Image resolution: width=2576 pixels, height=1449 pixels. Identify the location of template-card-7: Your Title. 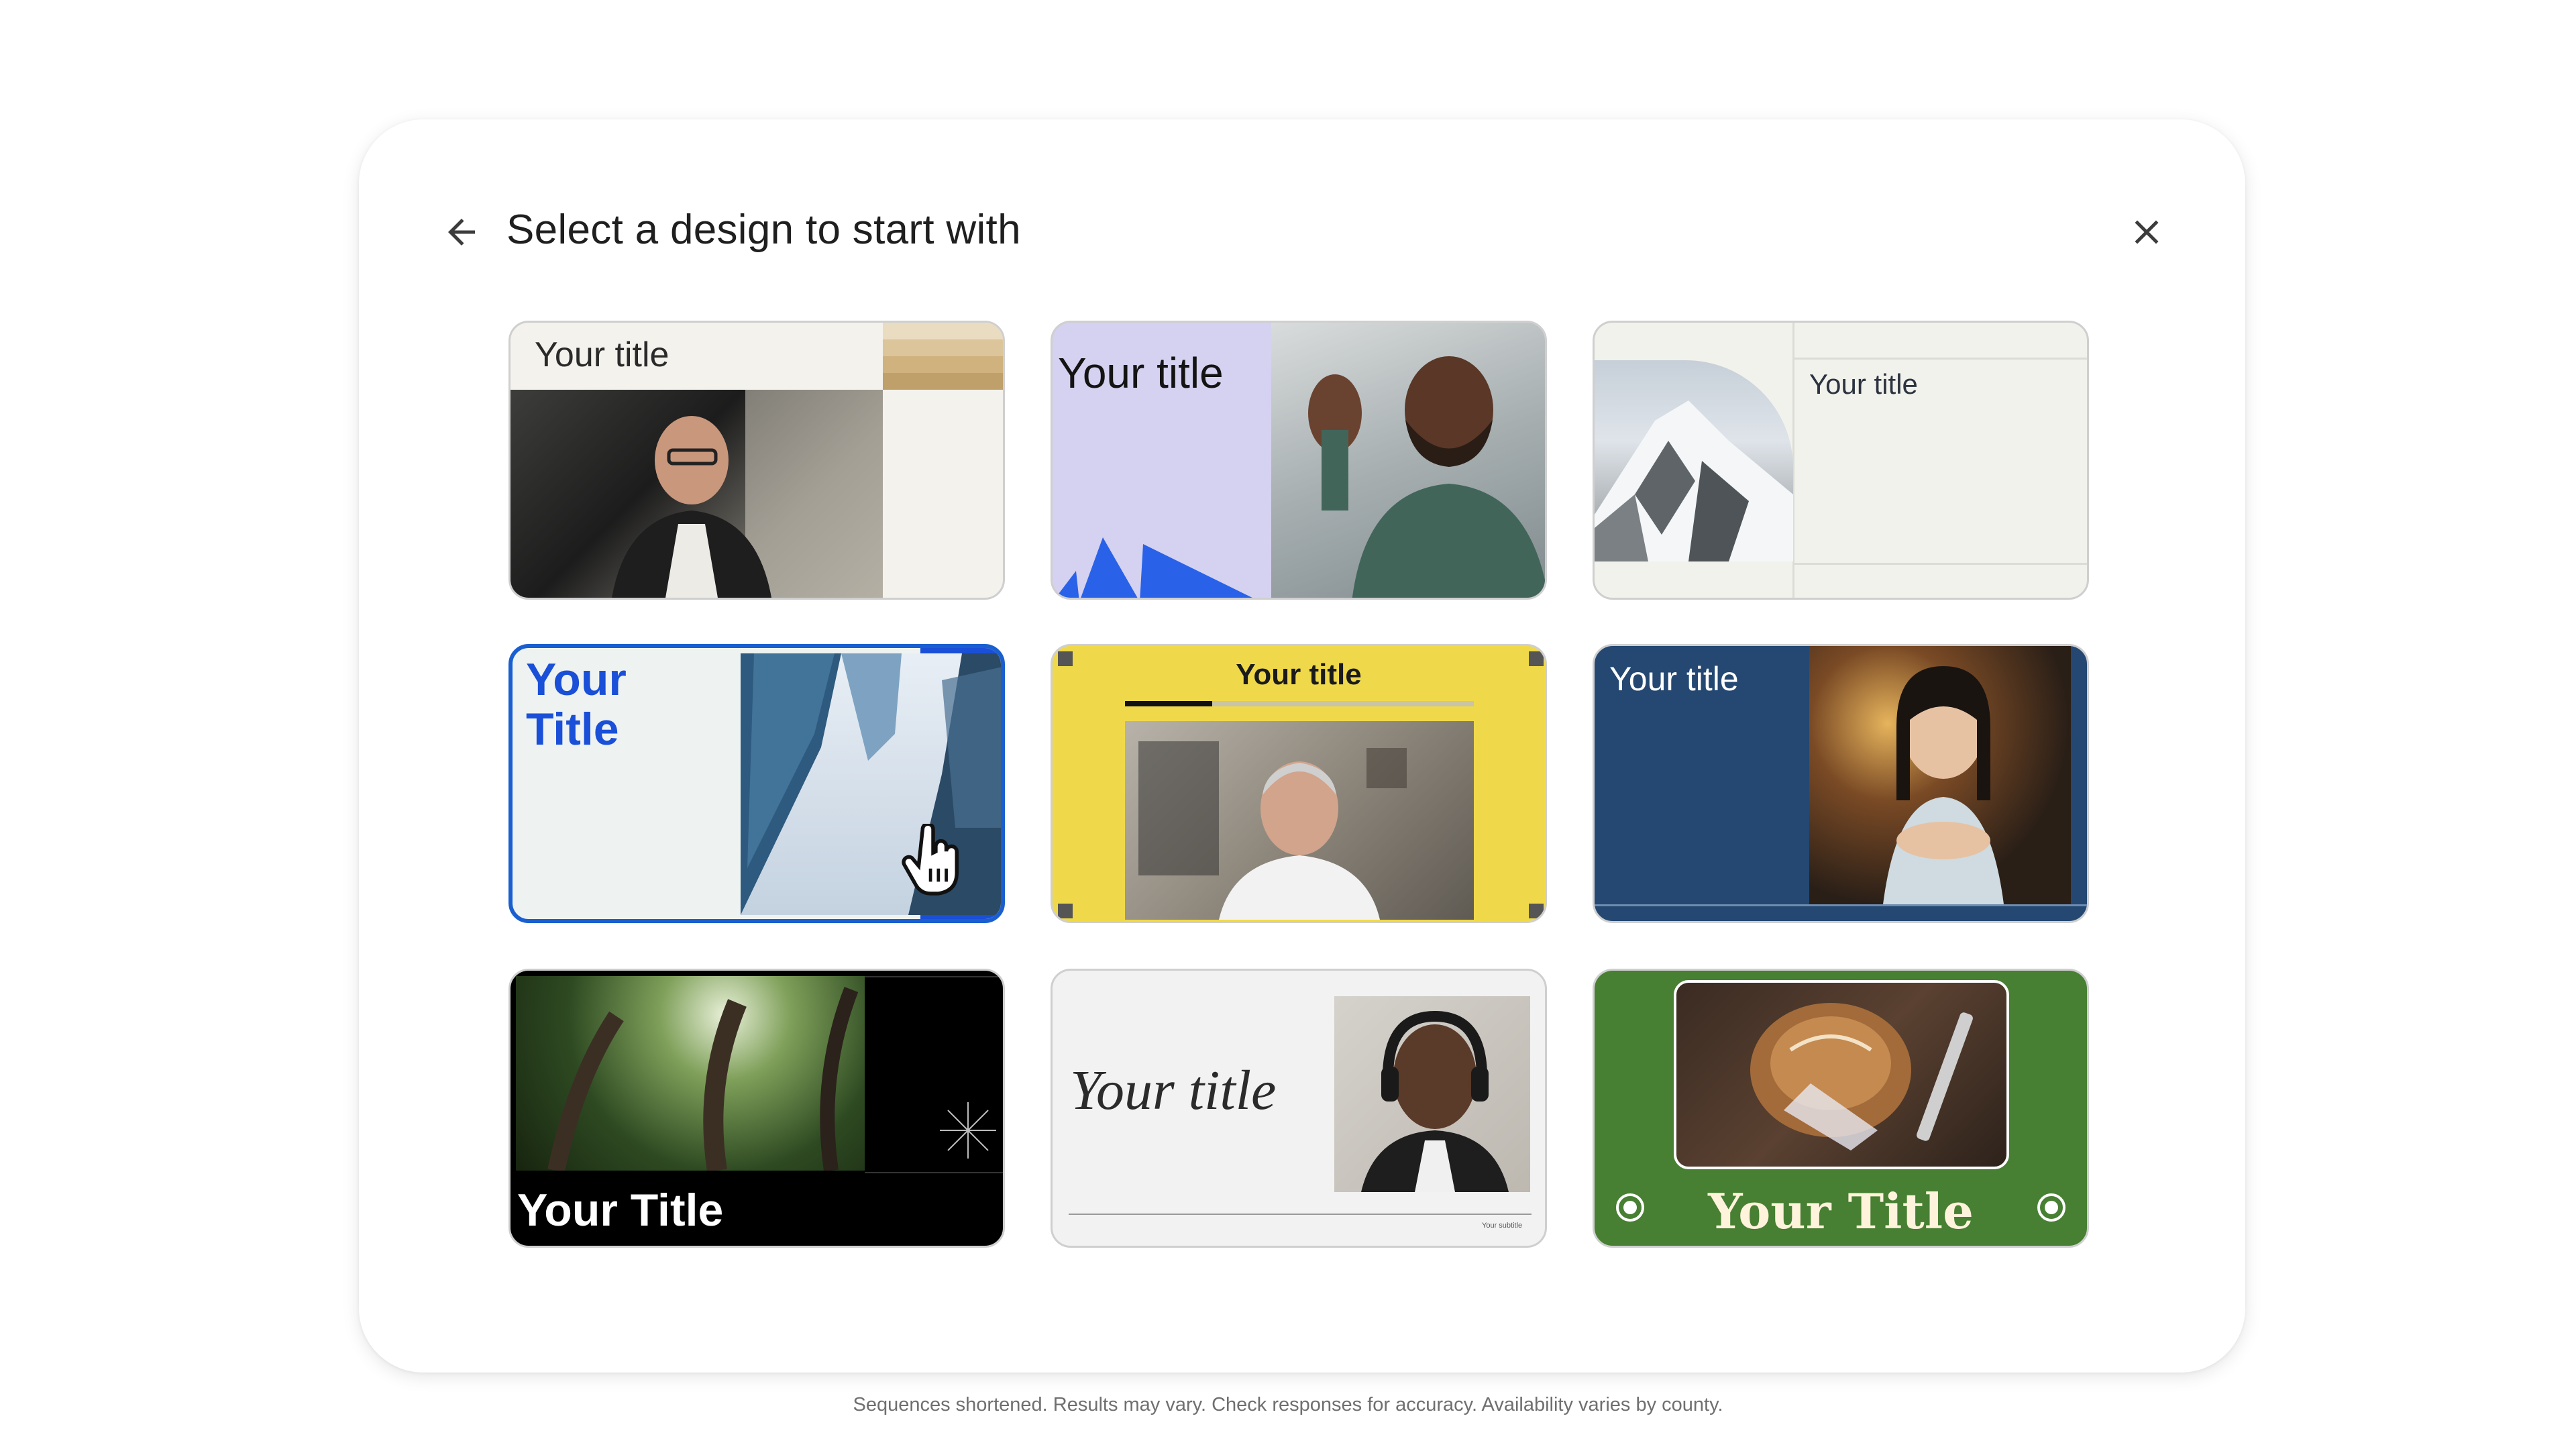
(756, 1108).